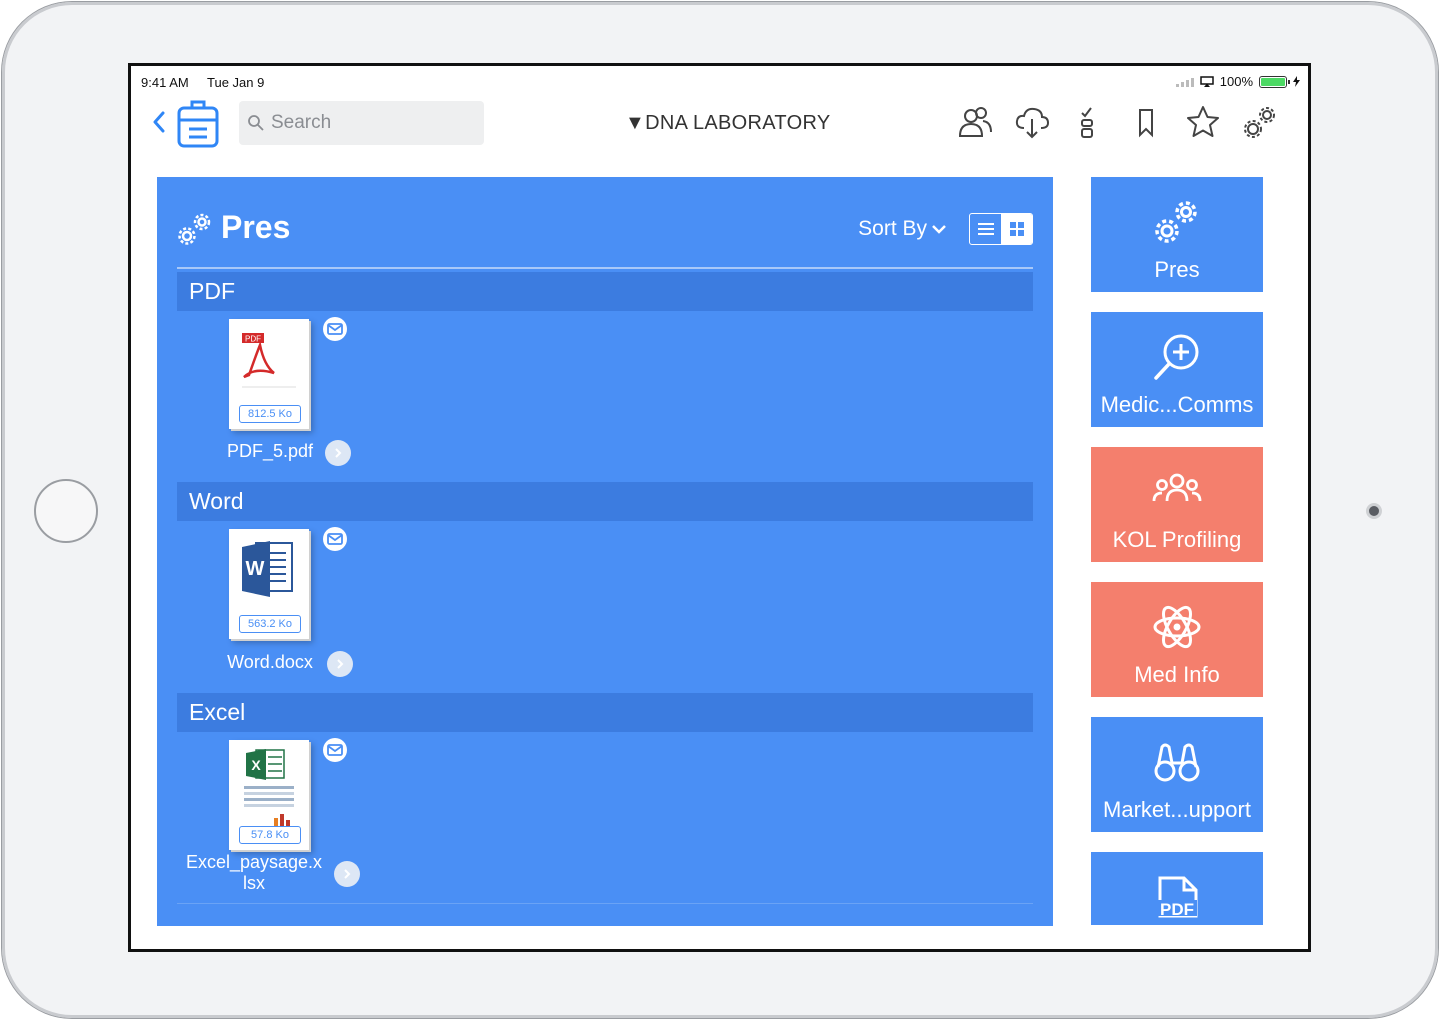 The image size is (1440, 1022). Describe the element at coordinates (1274, 81) in the screenshot. I see `battery-icon` at that location.